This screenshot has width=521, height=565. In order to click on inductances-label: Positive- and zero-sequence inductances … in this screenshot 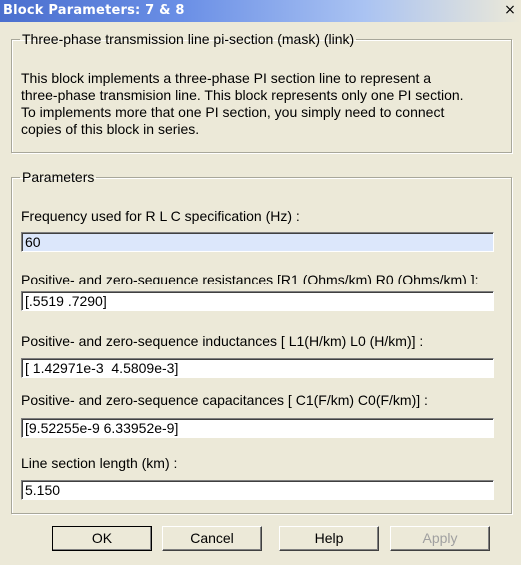, I will do `click(222, 341)`.